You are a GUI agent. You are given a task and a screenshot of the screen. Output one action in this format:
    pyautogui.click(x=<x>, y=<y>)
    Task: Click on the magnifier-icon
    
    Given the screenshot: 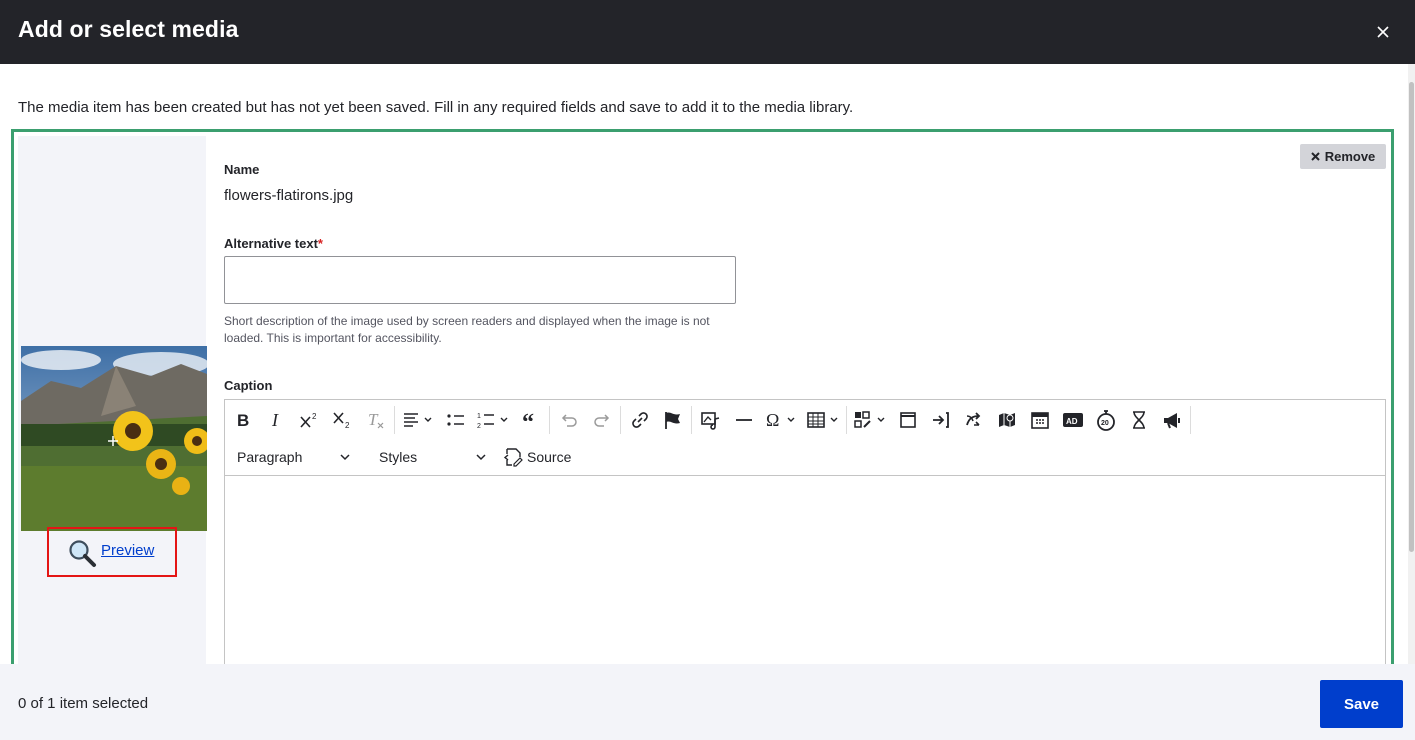 What is the action you would take?
    pyautogui.click(x=82, y=553)
    